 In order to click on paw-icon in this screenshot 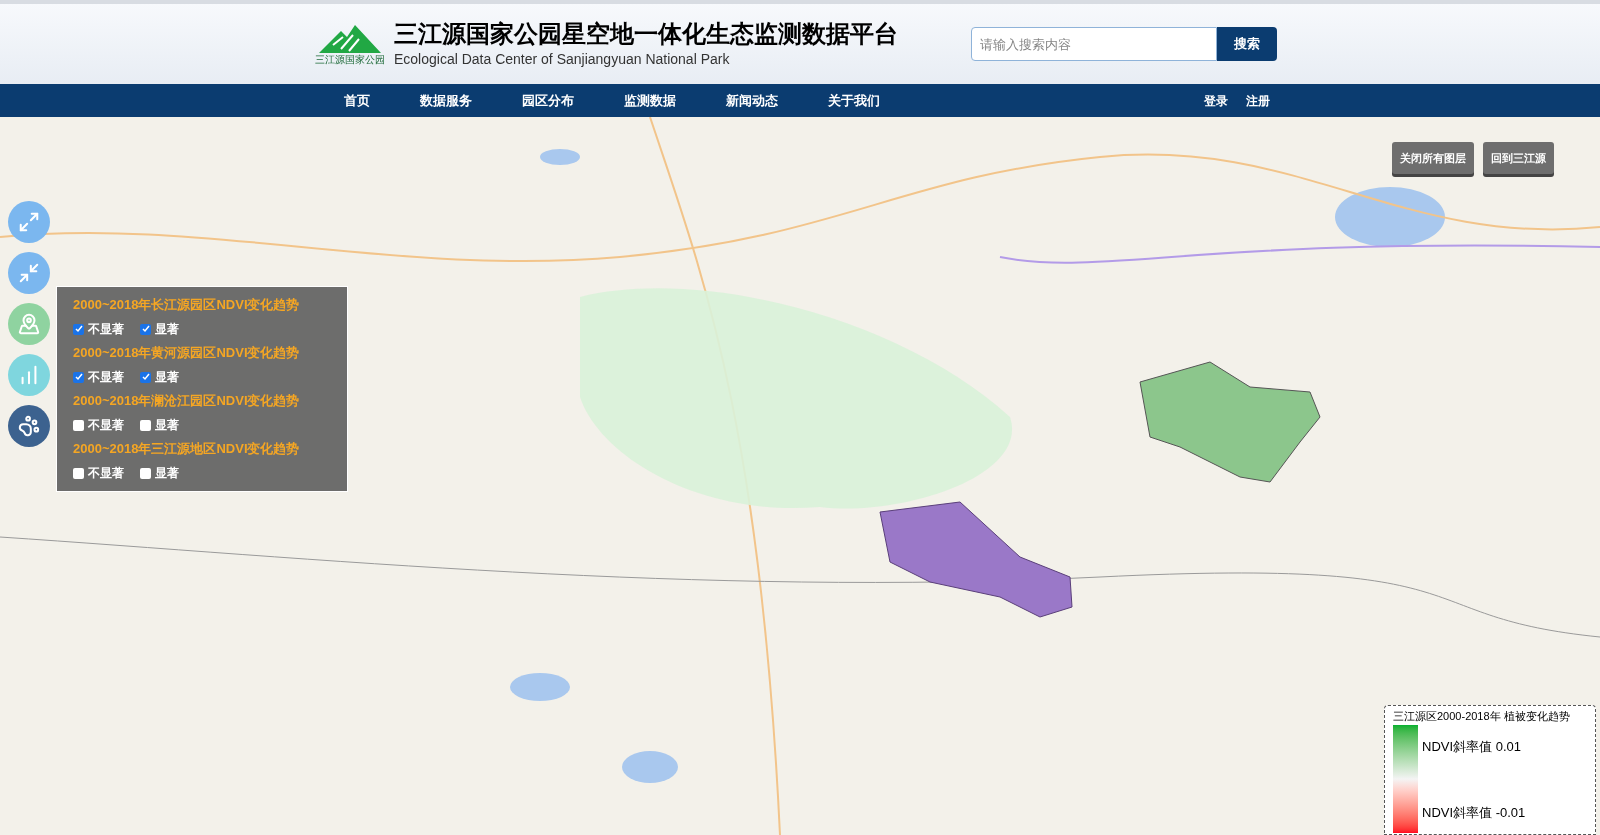, I will do `click(29, 426)`.